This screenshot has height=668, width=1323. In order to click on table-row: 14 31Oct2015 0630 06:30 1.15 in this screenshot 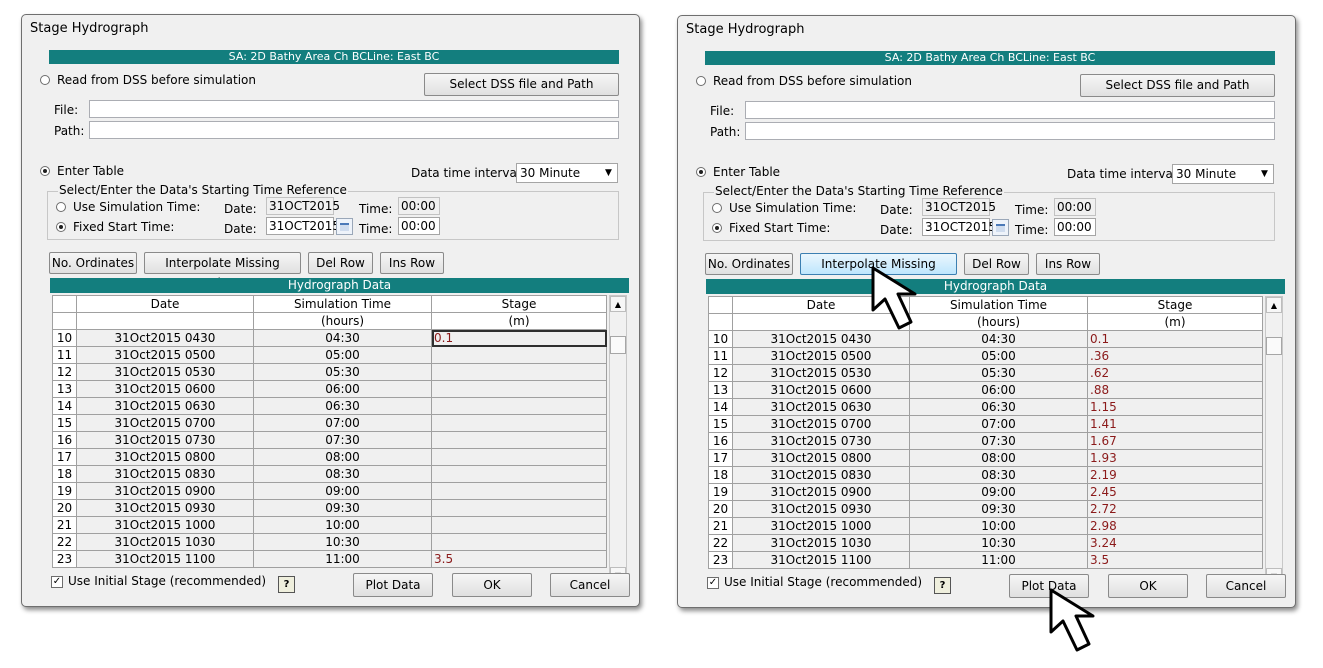, I will do `click(985, 407)`.